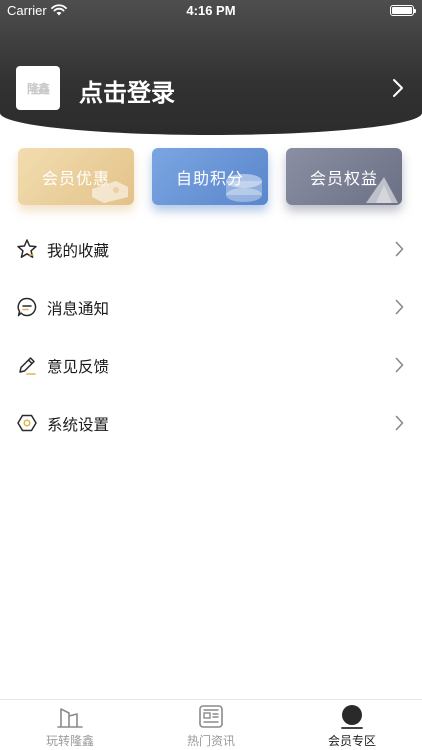 The image size is (422, 750). Describe the element at coordinates (127, 90) in the screenshot. I see `login-label: 点击登录` at that location.